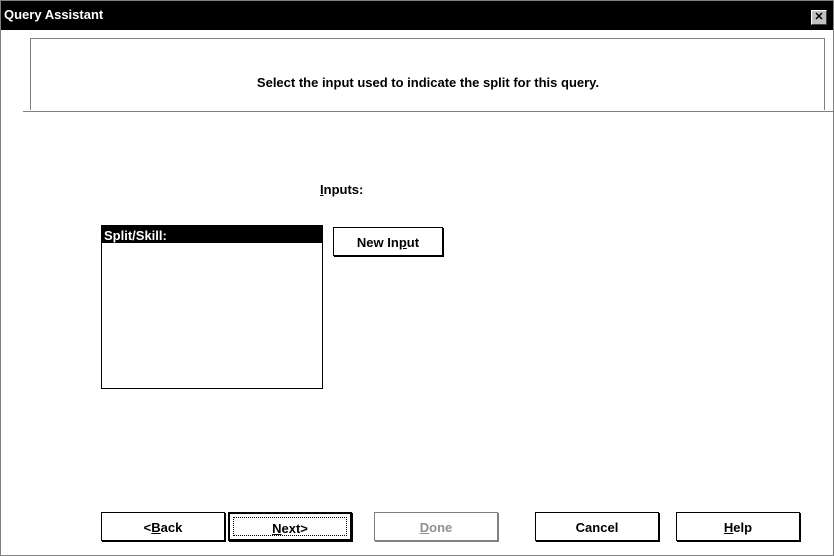 This screenshot has height=556, width=834. What do you see at coordinates (824, 74) in the screenshot?
I see `panel-border-right` at bounding box center [824, 74].